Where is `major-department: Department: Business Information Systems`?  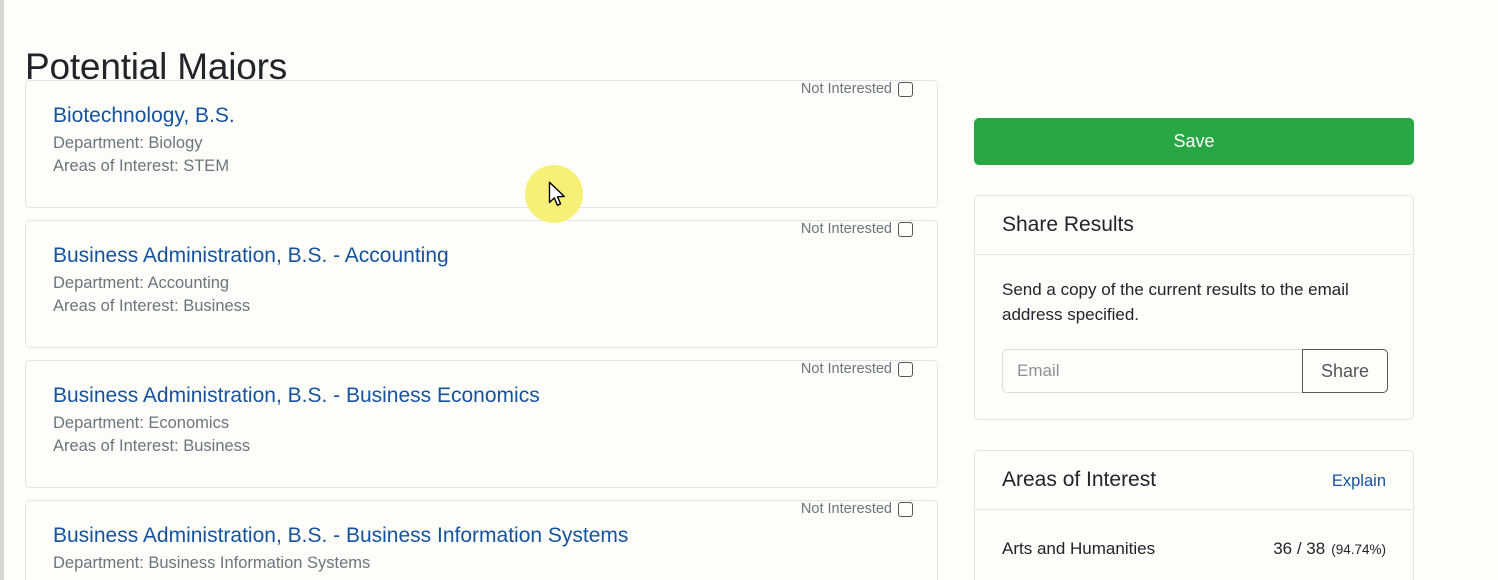 major-department: Department: Business Information Systems is located at coordinates (212, 563).